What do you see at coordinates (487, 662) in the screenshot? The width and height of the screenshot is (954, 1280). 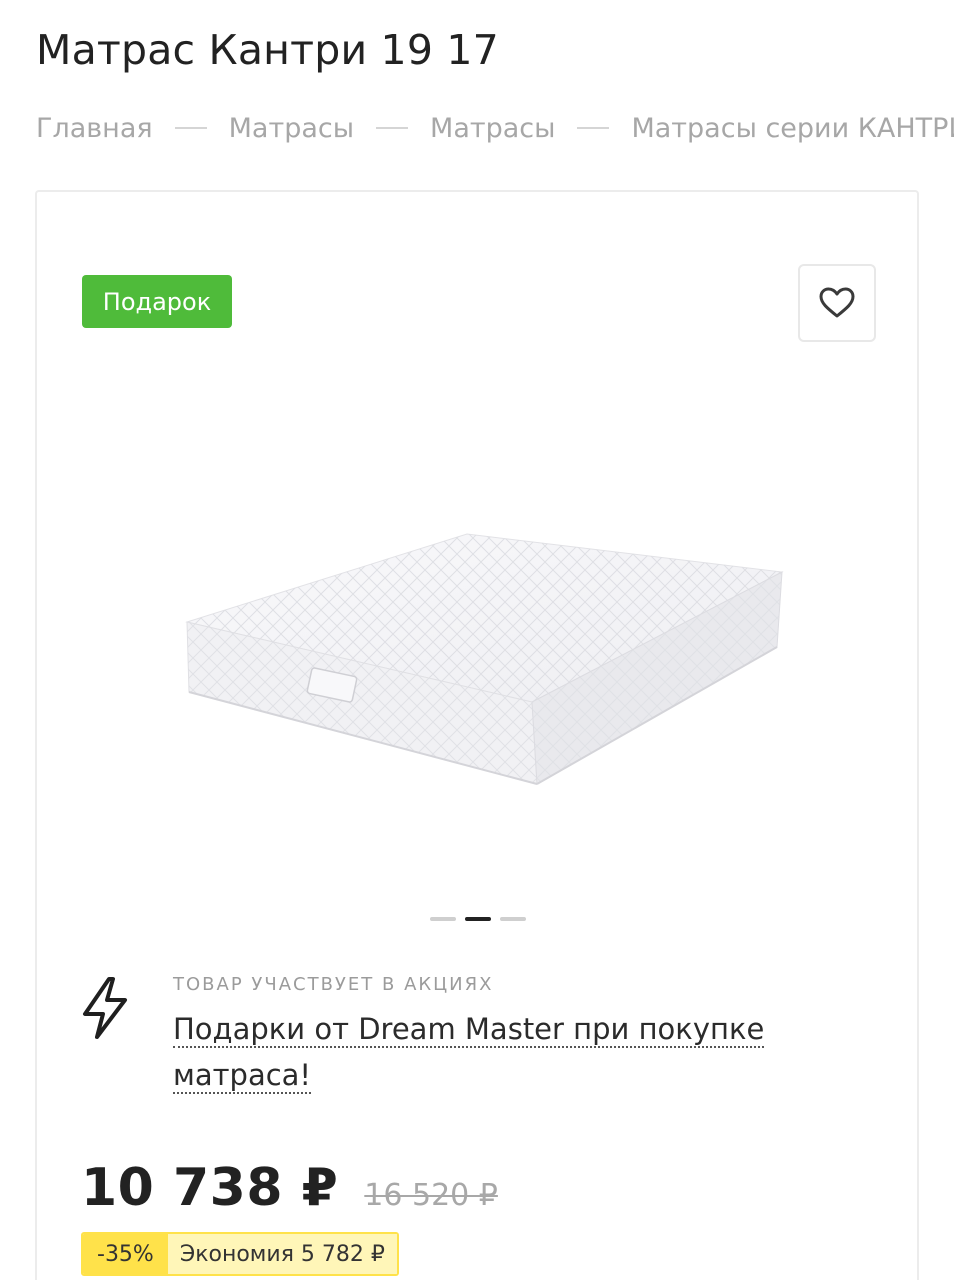 I see `product-image` at bounding box center [487, 662].